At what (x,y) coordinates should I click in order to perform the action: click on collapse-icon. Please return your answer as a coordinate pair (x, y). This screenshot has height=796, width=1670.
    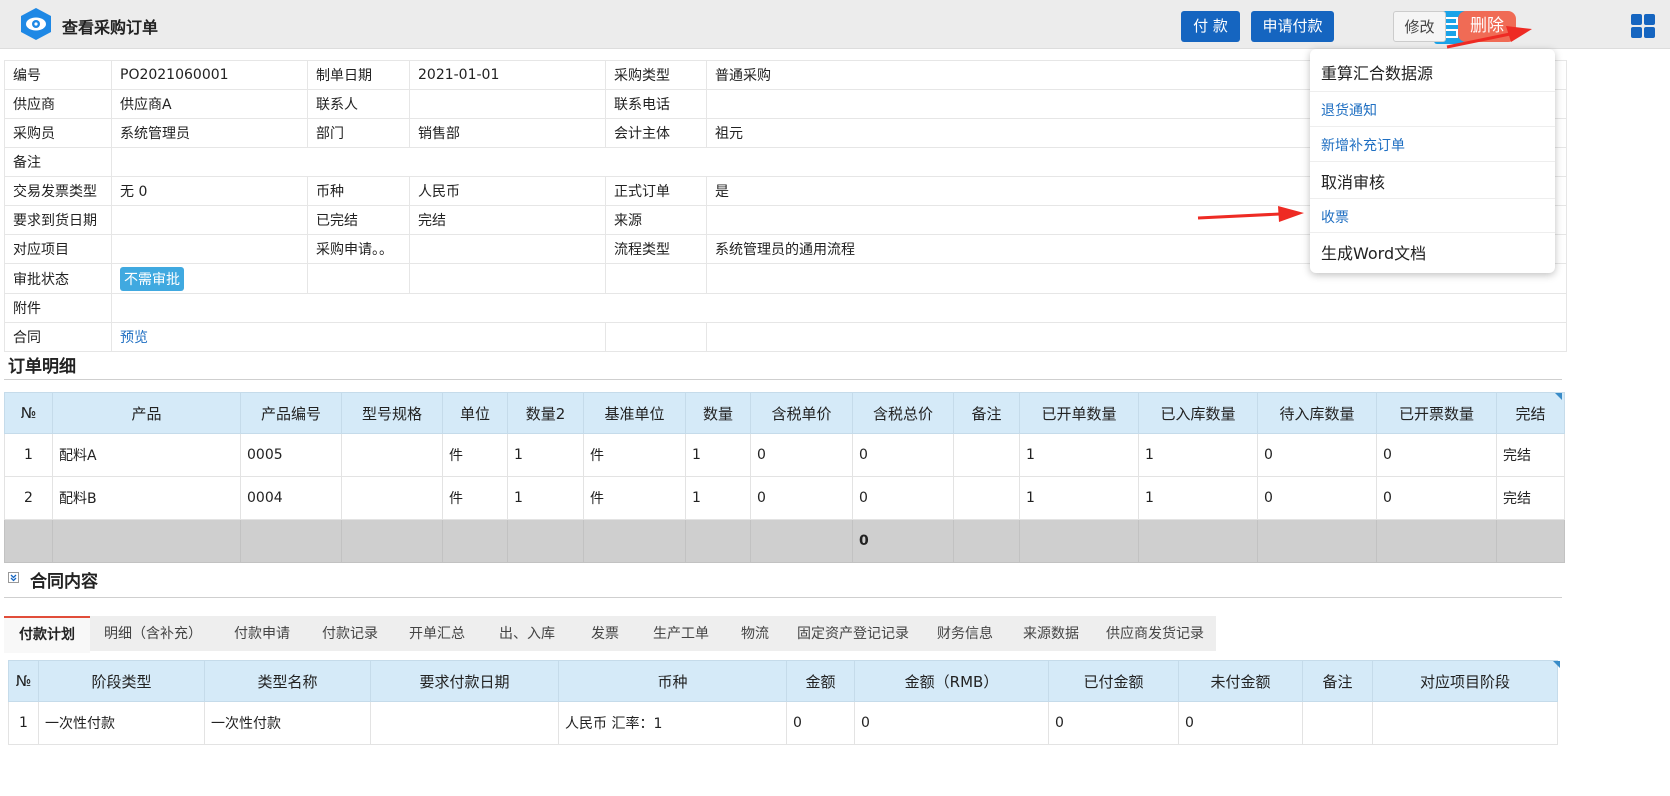
    Looking at the image, I should click on (13, 577).